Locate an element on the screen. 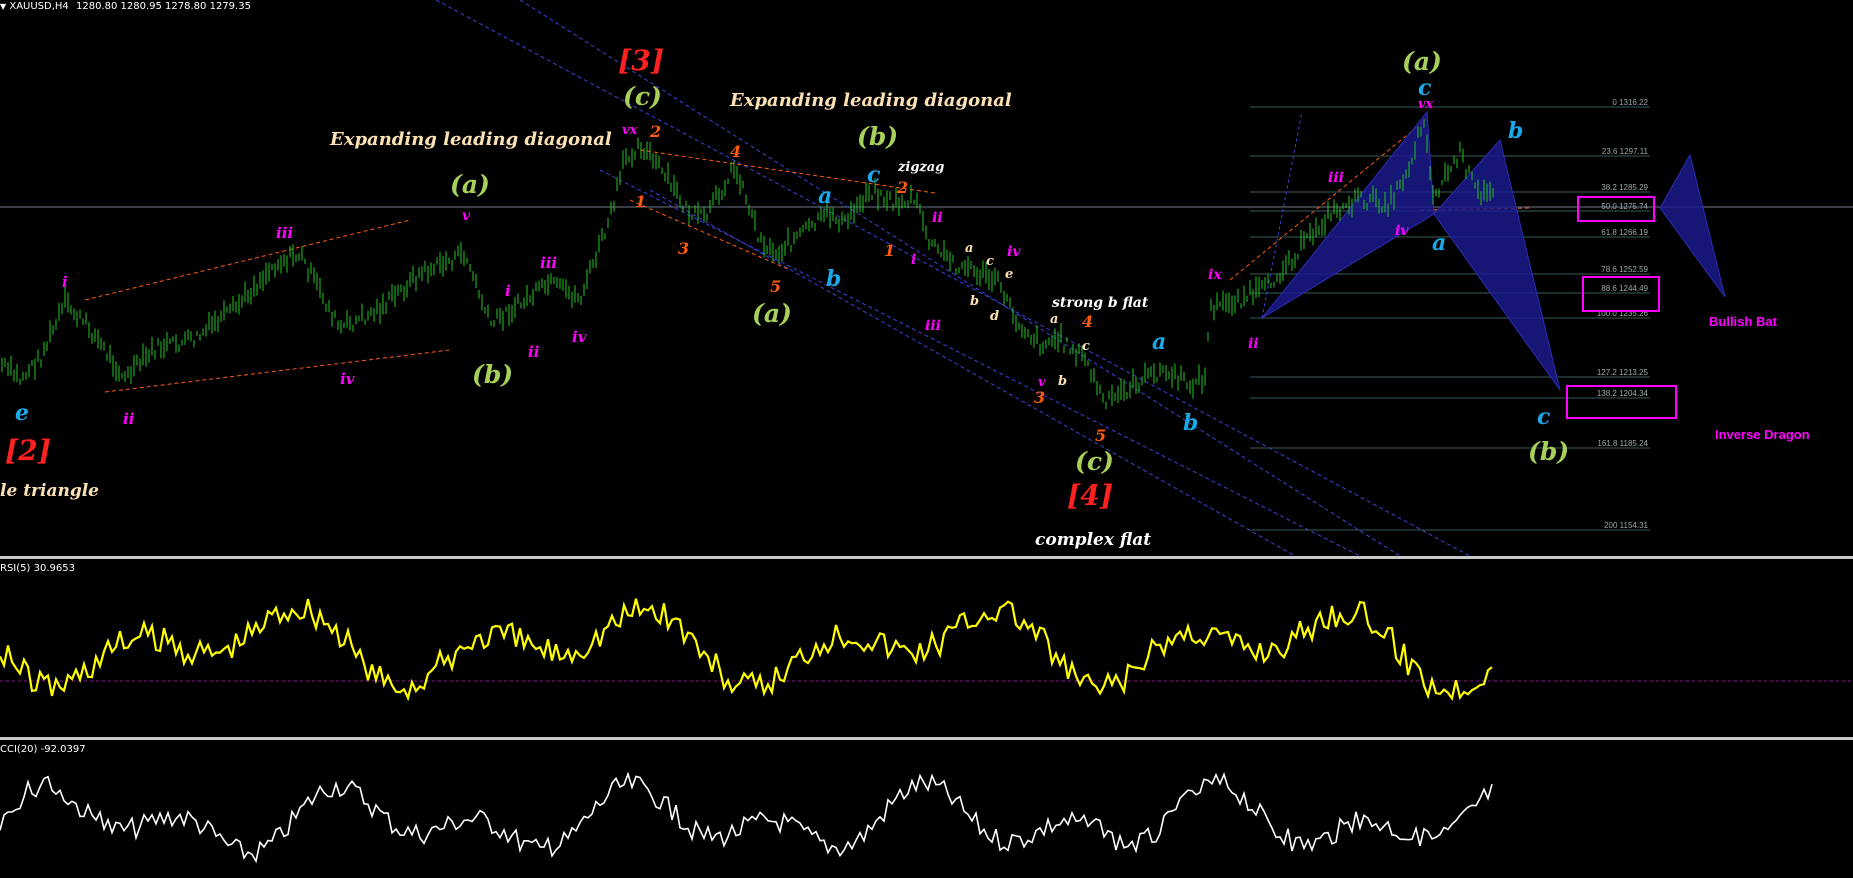  label-i3: i is located at coordinates (913, 260).